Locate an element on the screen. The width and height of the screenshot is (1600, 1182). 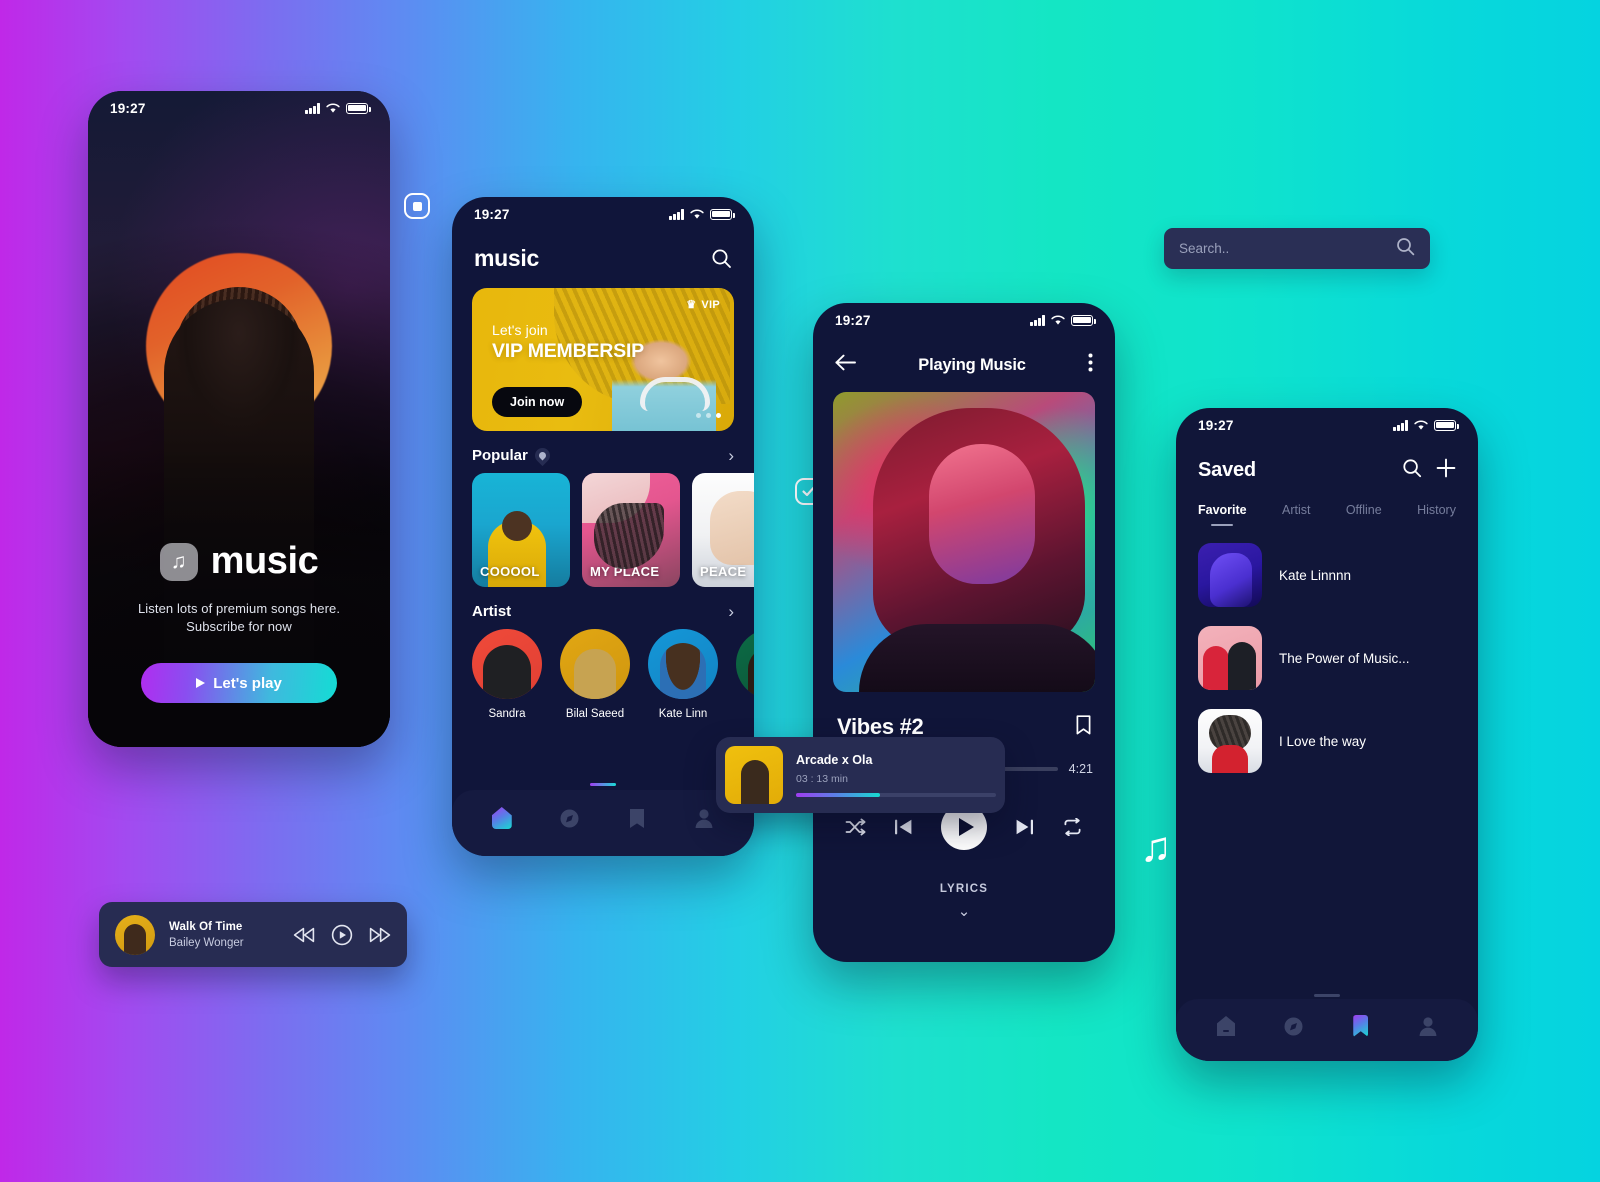
now-playing-card: Arcade x Ola 03 : 13 min is located at coordinates (860, 775).